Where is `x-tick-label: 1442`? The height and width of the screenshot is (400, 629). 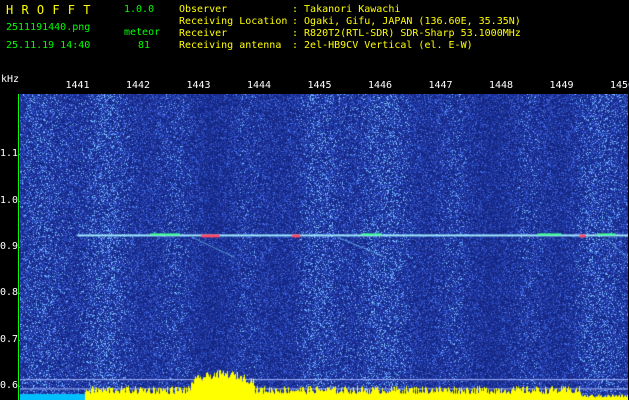 x-tick-label: 1442 is located at coordinates (138, 85).